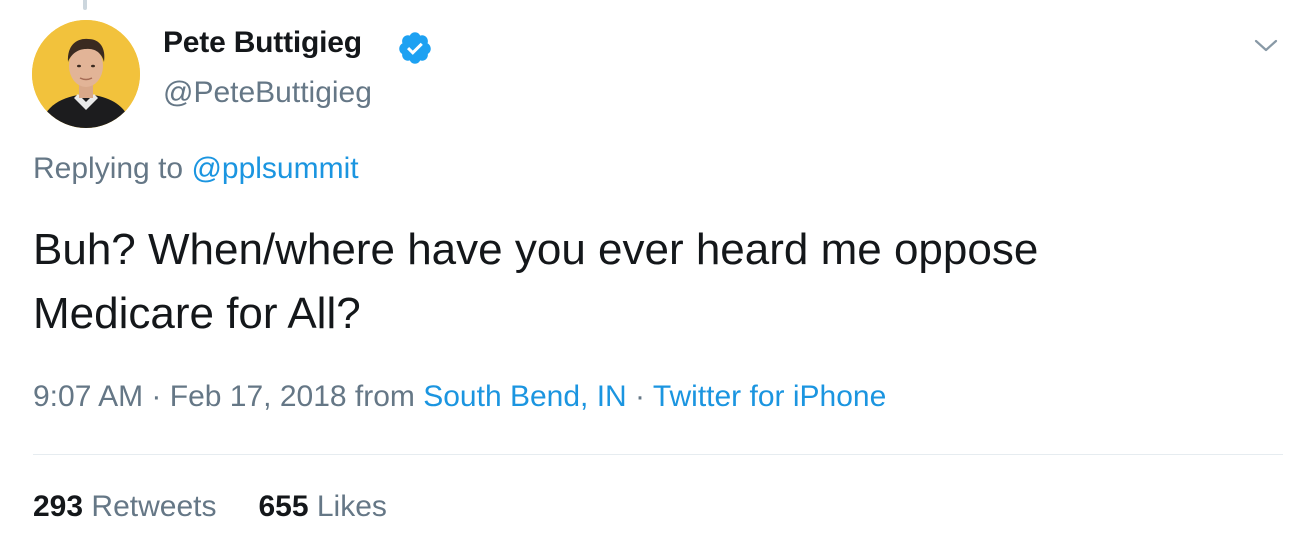 The height and width of the screenshot is (560, 1314). I want to click on likes-label: Likes, so click(351, 506).